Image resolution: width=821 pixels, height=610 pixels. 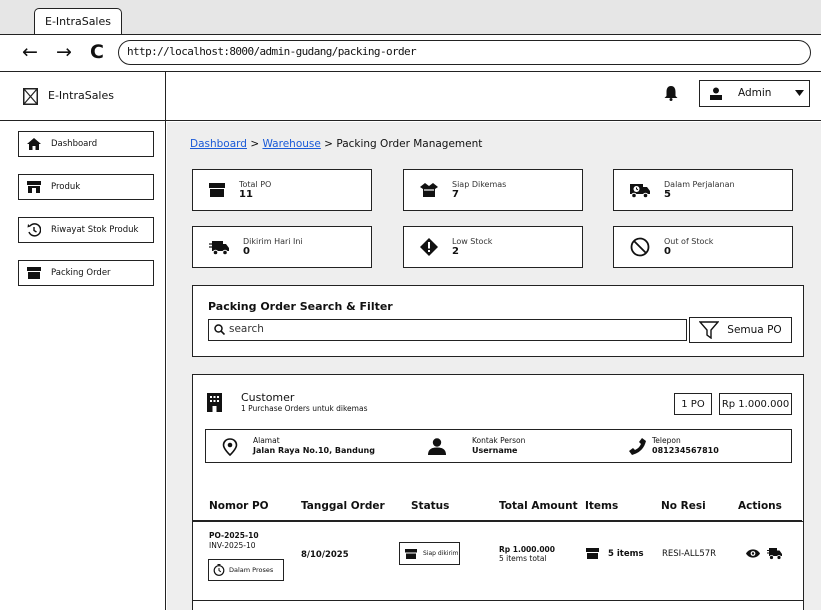 I want to click on address-value: Jalan Raya No.10, Bandung, so click(x=314, y=450).